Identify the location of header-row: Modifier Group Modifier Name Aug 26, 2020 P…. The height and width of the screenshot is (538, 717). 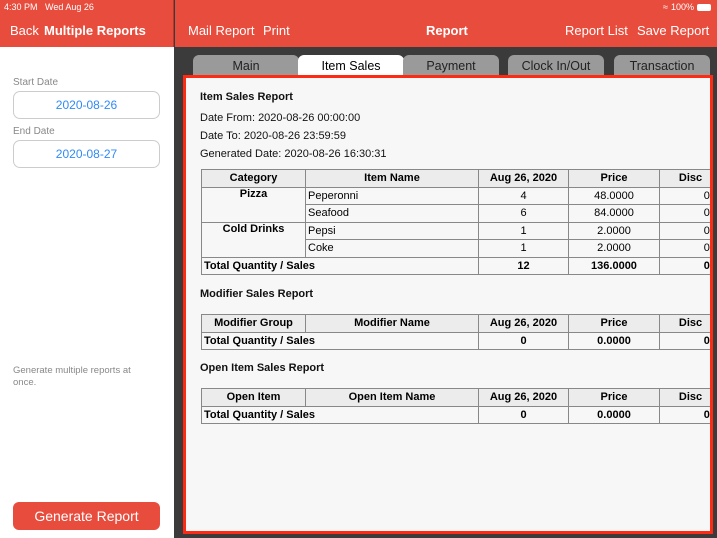
(455, 323).